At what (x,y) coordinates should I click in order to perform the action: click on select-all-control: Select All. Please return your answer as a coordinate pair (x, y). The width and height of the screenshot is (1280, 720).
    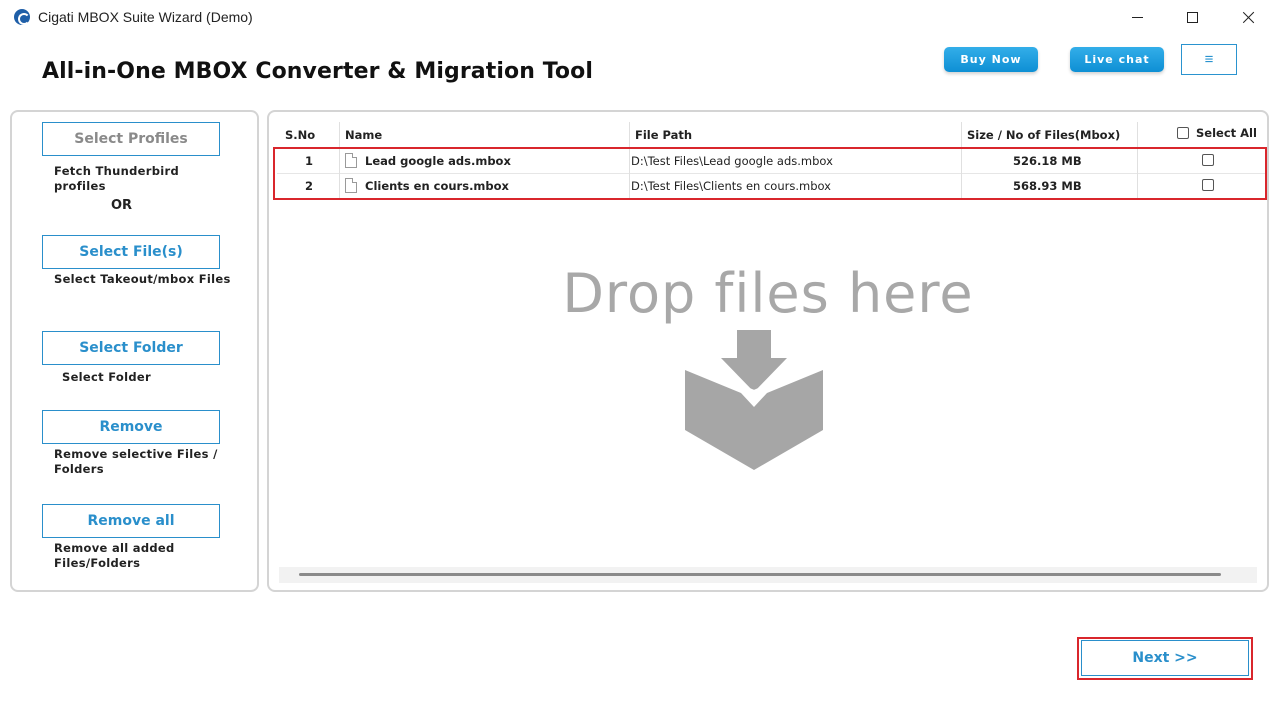
    Looking at the image, I should click on (1217, 133).